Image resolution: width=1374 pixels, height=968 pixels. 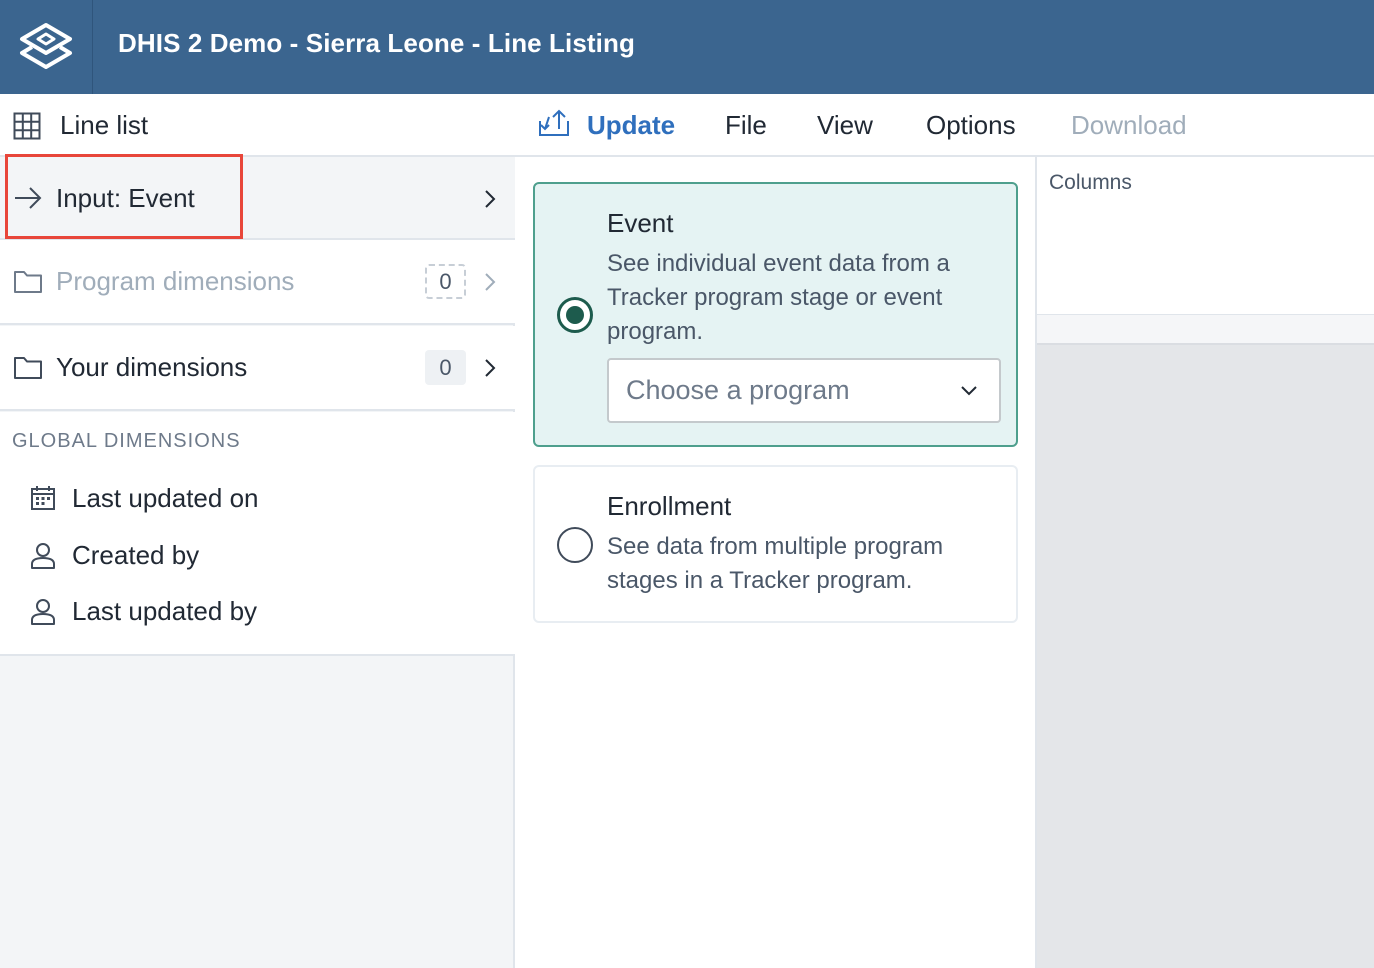 I want to click on program-select: Choose a program, so click(x=804, y=390).